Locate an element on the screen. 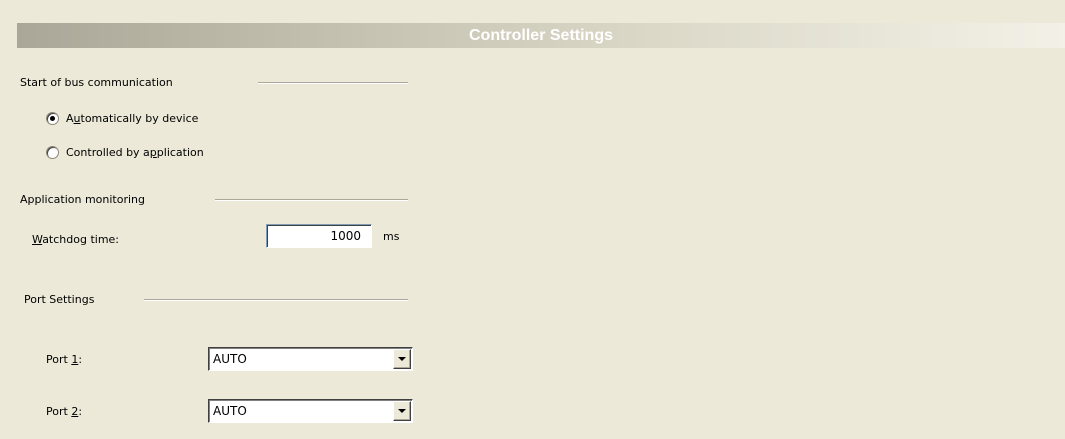 The width and height of the screenshot is (1065, 439). port-1-select-value: AUTO is located at coordinates (230, 359).